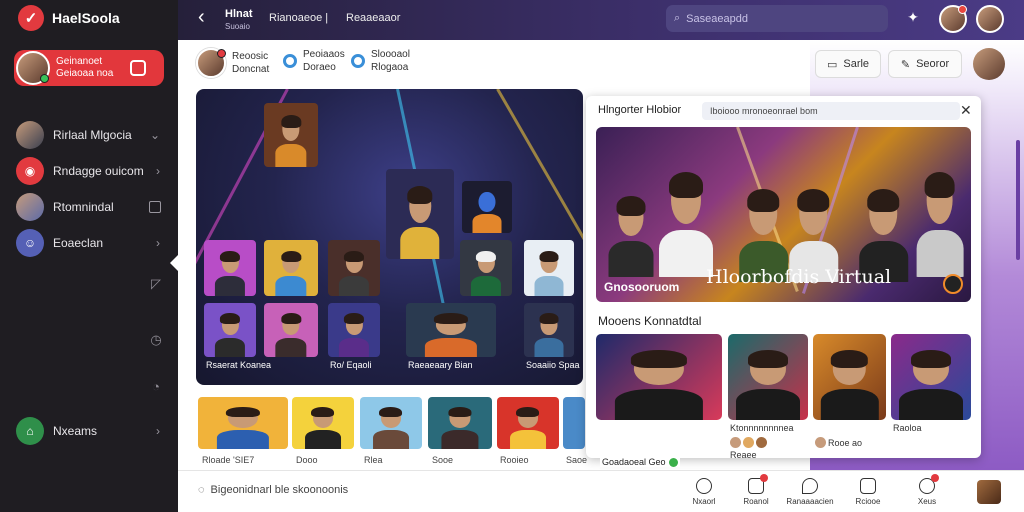 The image size is (1024, 512). Describe the element at coordinates (989, 64) in the screenshot. I see `viewer-avatar` at that location.